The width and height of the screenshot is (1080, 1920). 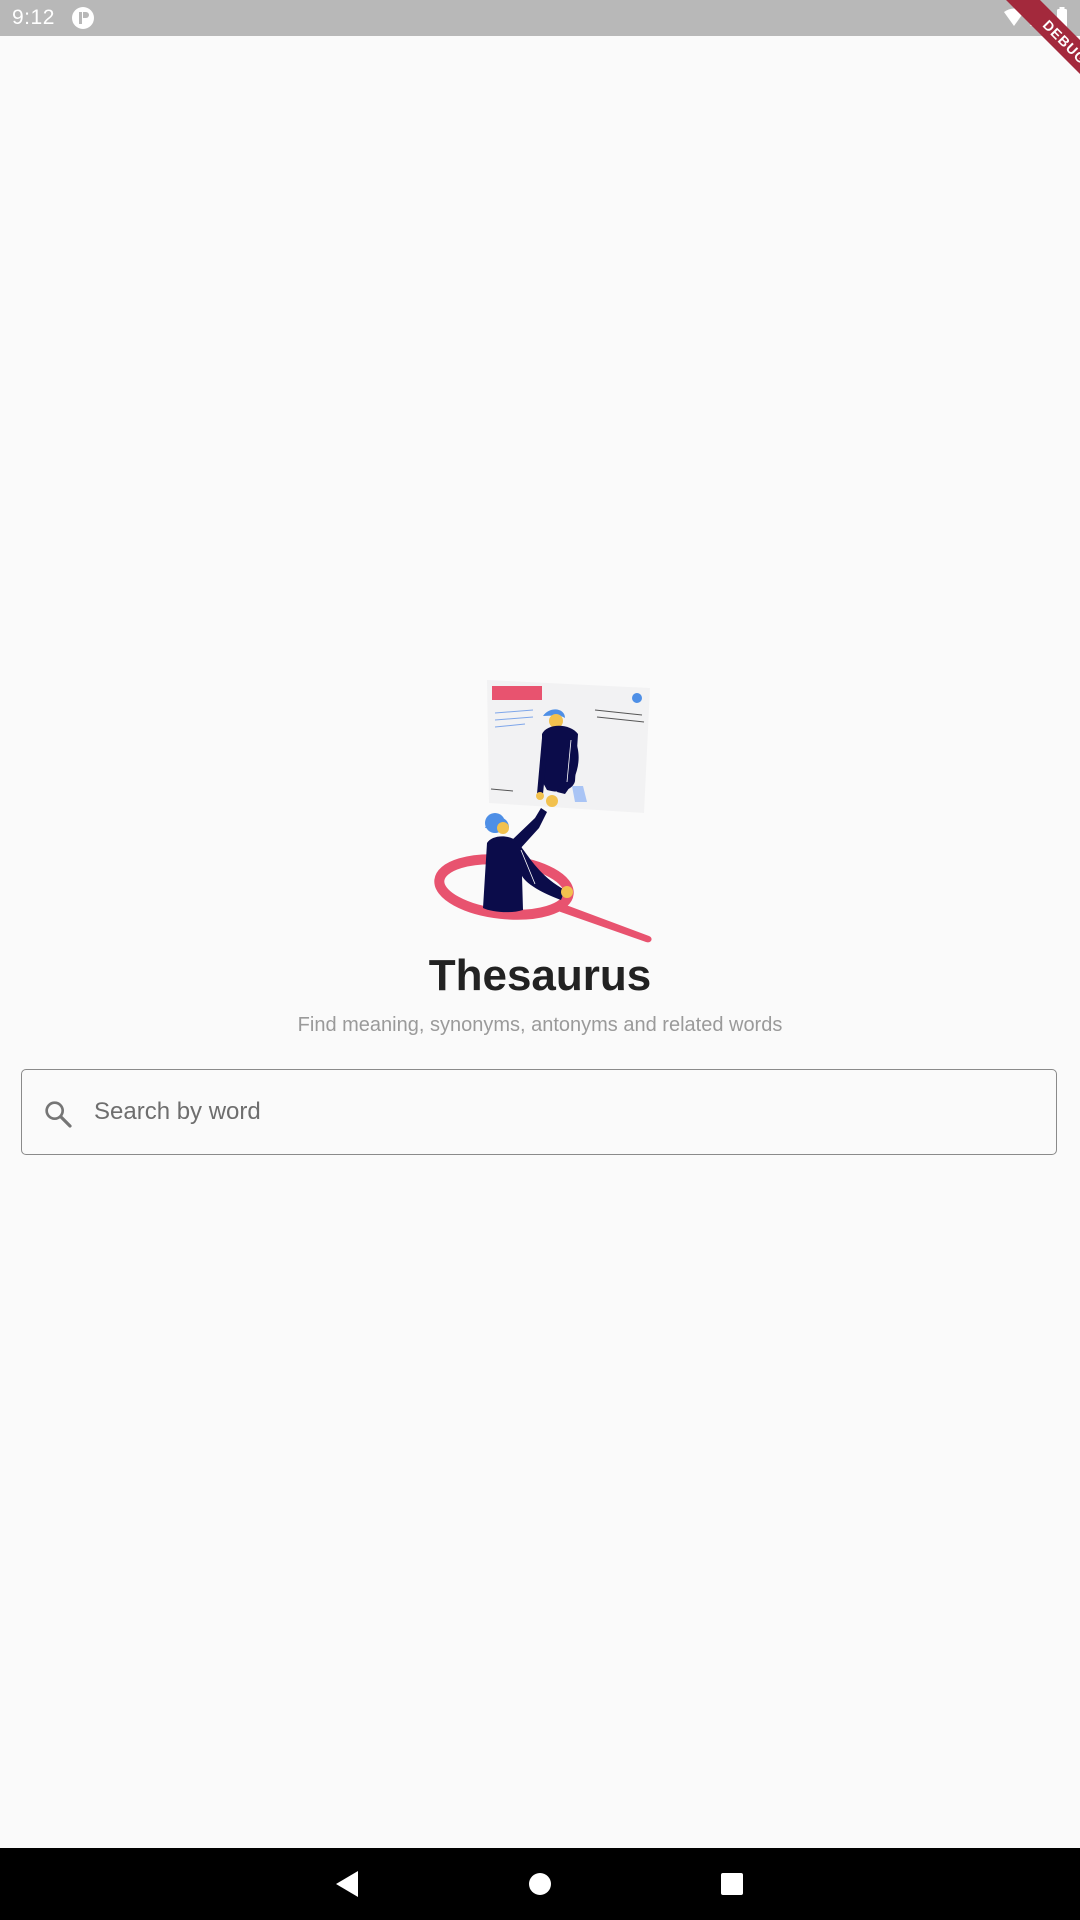 I want to click on search-input, so click(x=563, y=1112).